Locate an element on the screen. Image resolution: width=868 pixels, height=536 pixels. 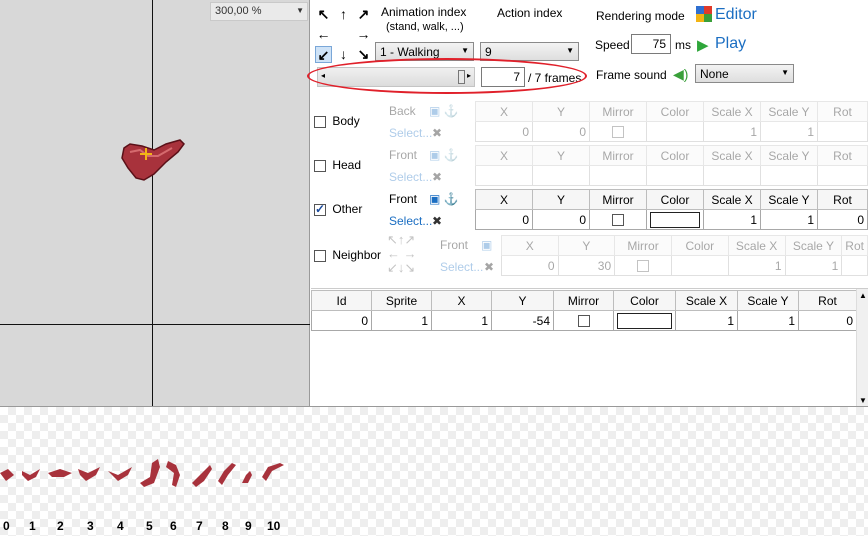
other-picker-icon: ▣ ⚓ is located at coordinates (444, 199).